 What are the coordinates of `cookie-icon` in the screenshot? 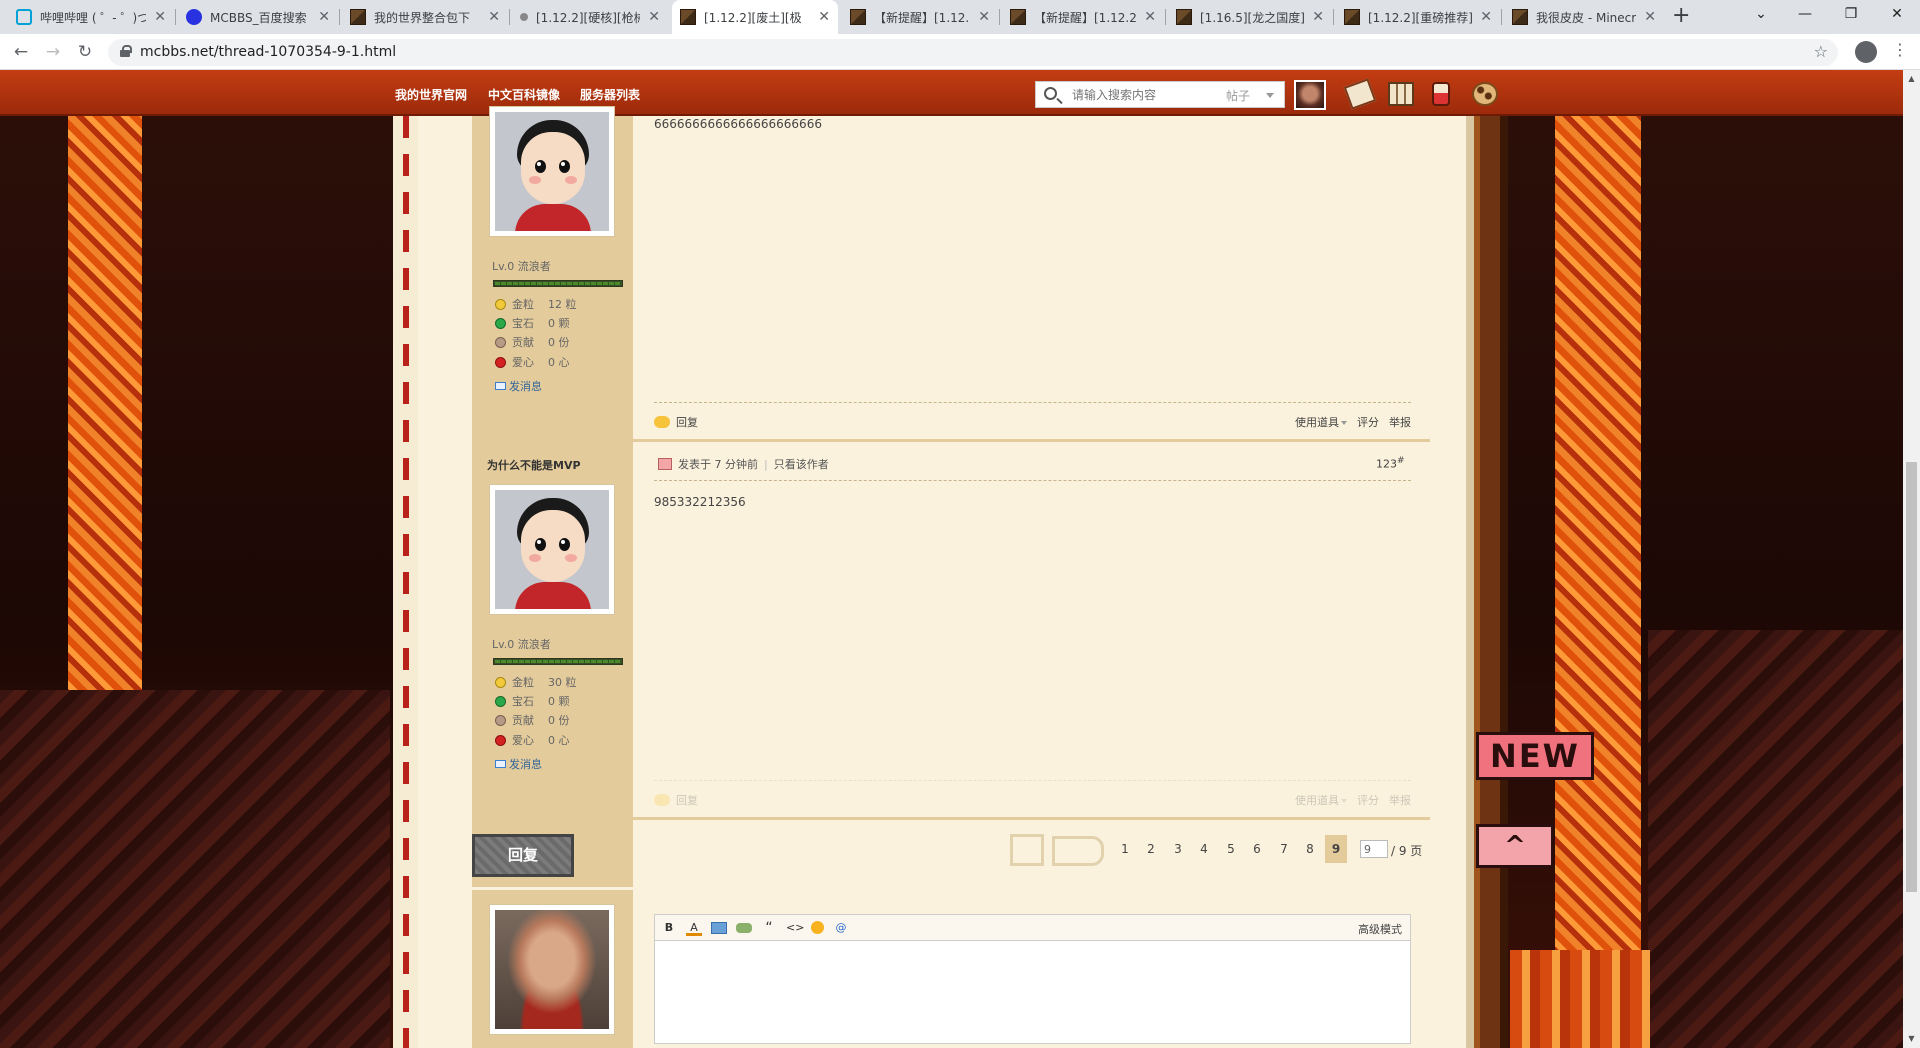 It's located at (1485, 94).